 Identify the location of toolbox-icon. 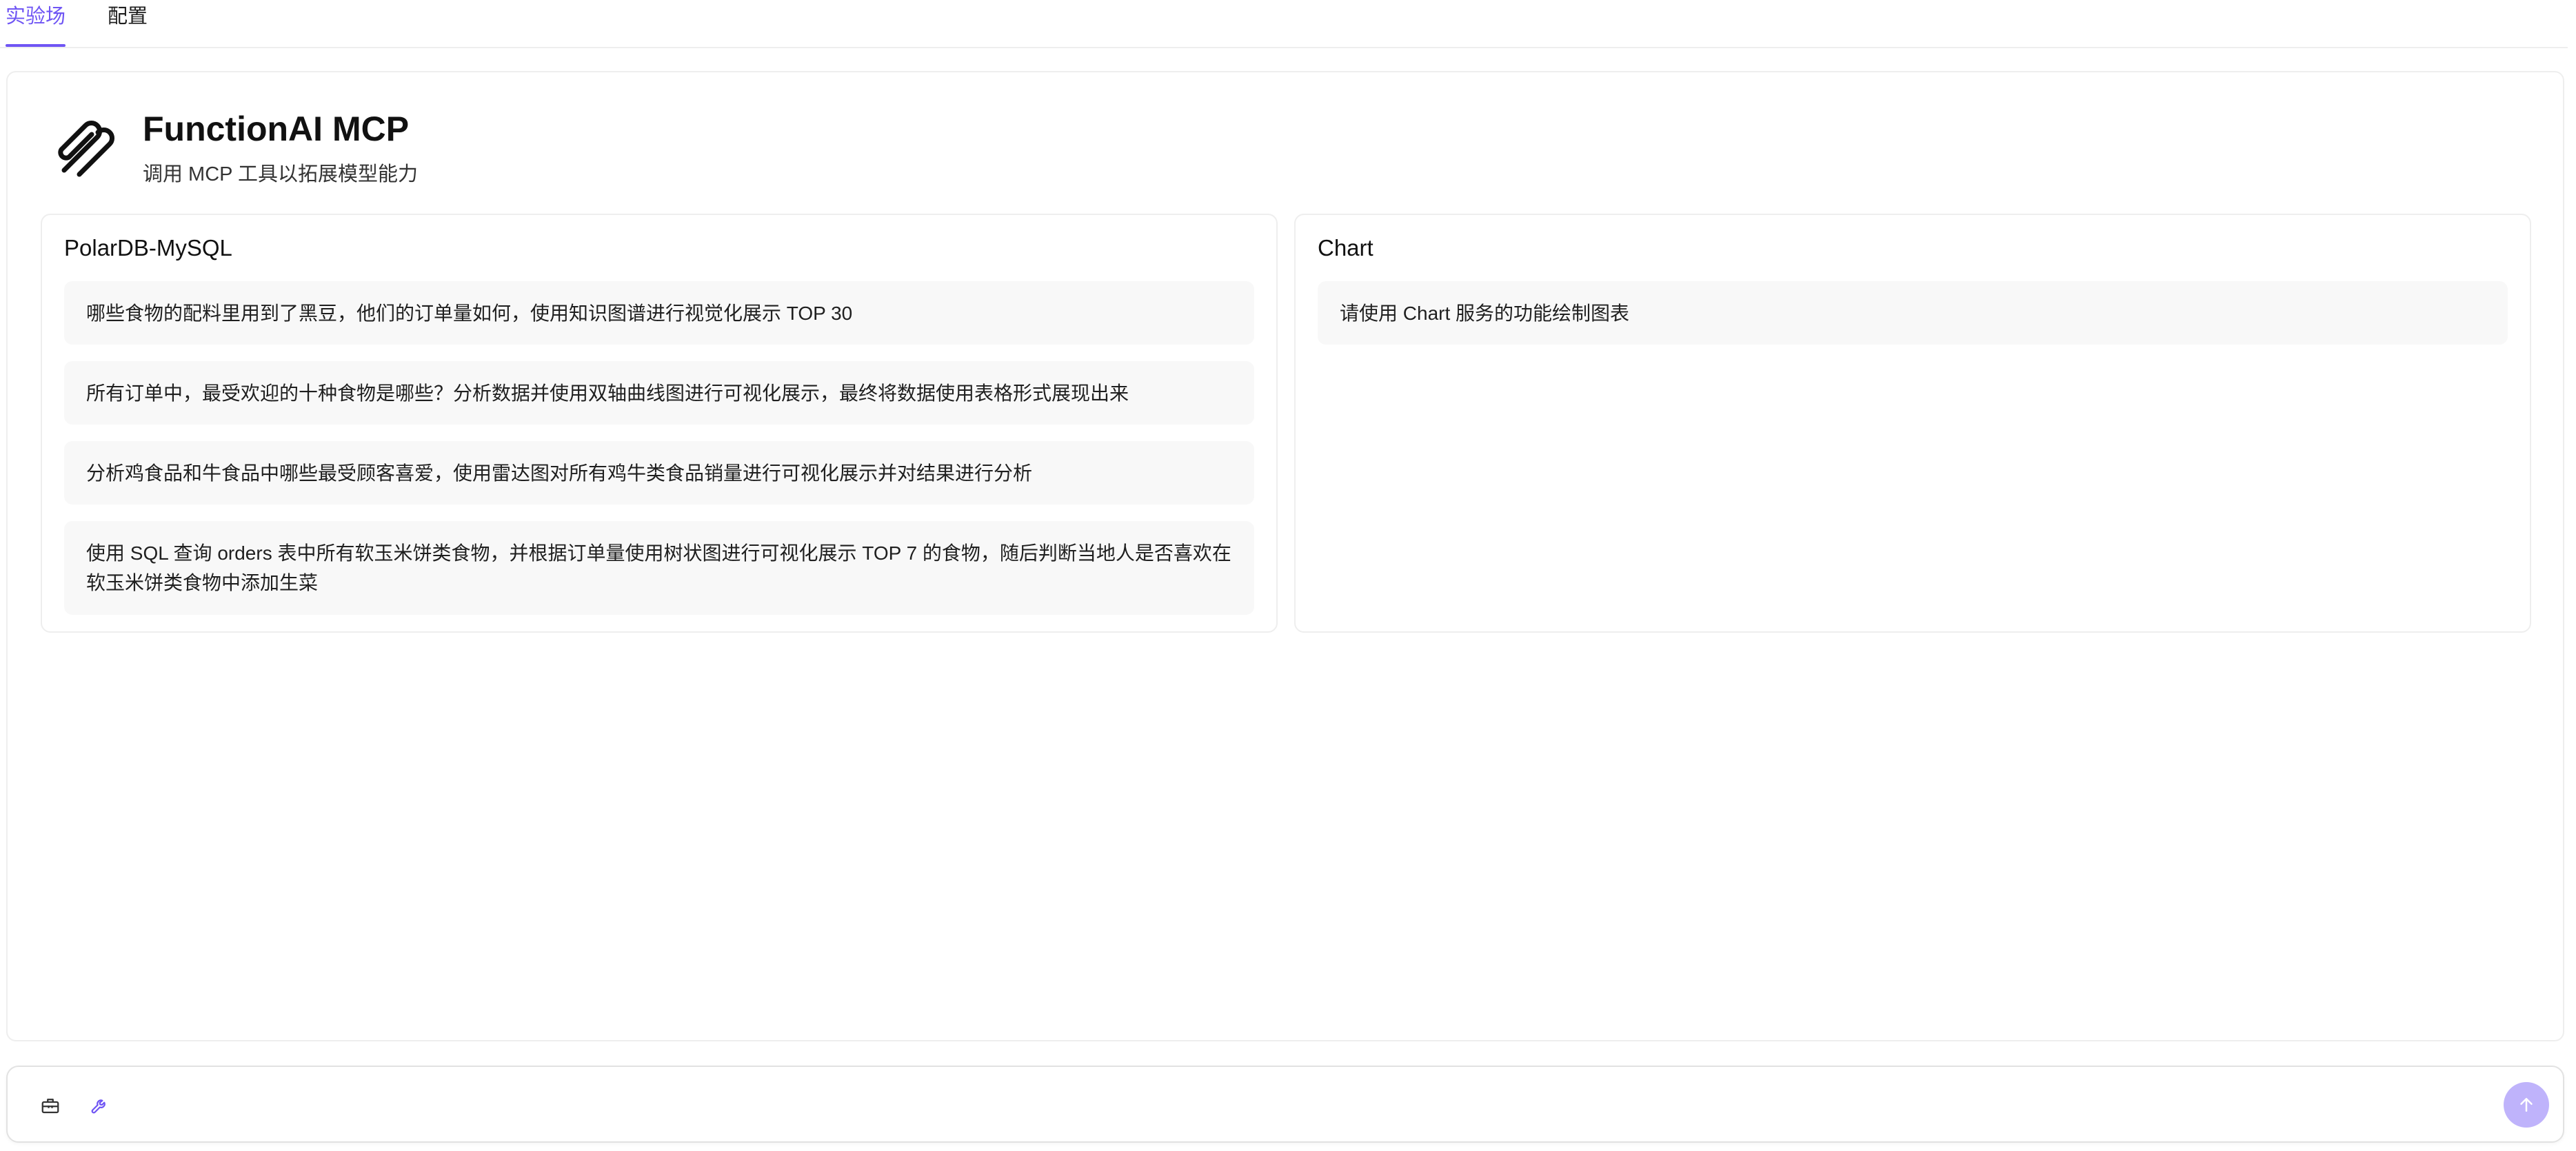
(50, 1106).